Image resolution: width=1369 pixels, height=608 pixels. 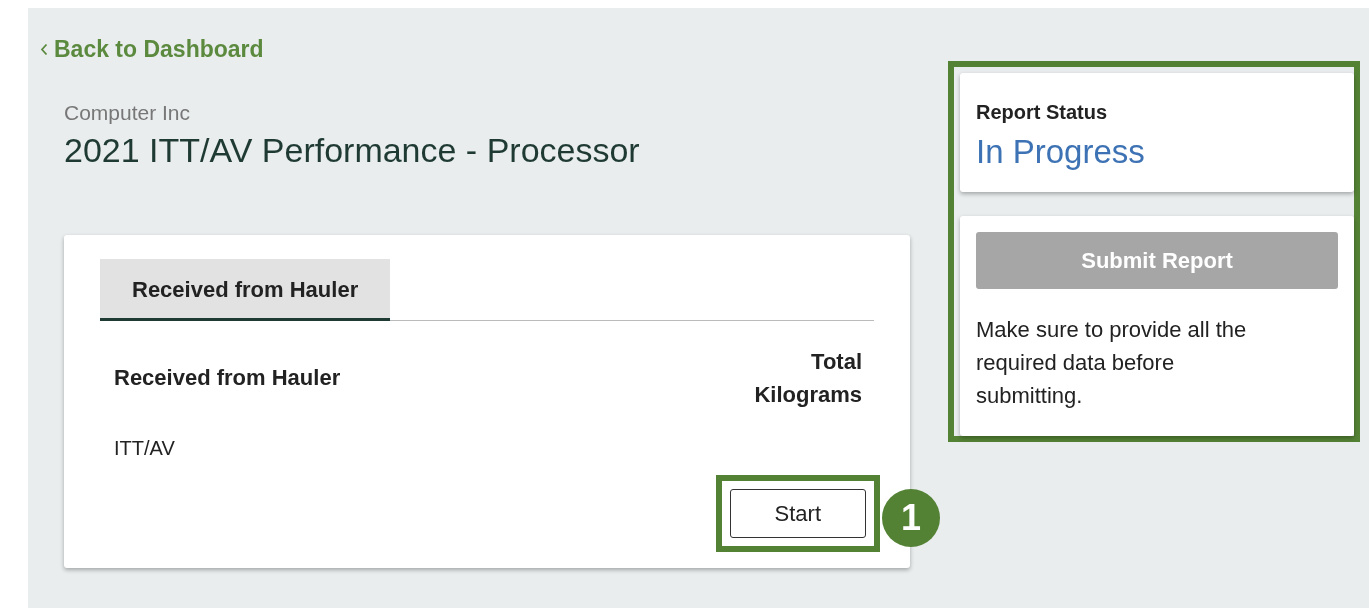 I want to click on help-text: Make sure to provide all the required data before submitting., so click(x=1112, y=363).